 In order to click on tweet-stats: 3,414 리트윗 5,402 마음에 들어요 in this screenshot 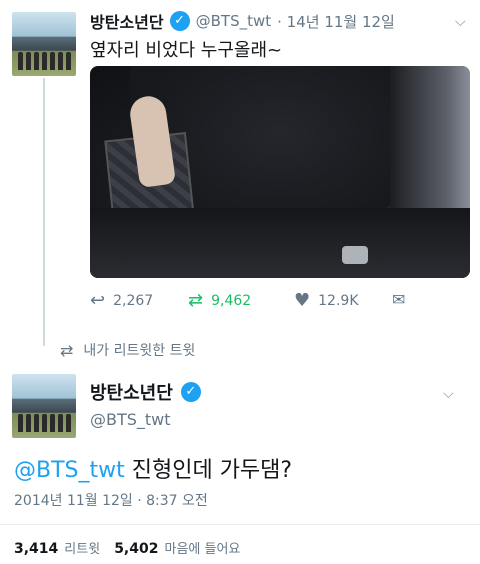, I will do `click(127, 547)`.